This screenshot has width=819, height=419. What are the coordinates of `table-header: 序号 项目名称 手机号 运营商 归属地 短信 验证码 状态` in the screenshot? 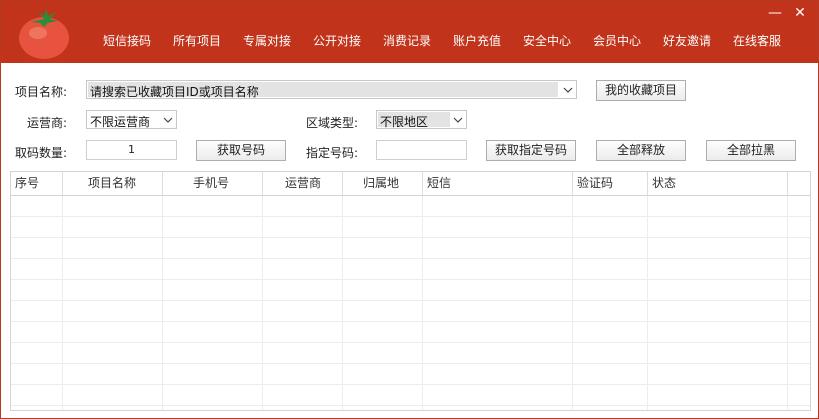 It's located at (410, 184).